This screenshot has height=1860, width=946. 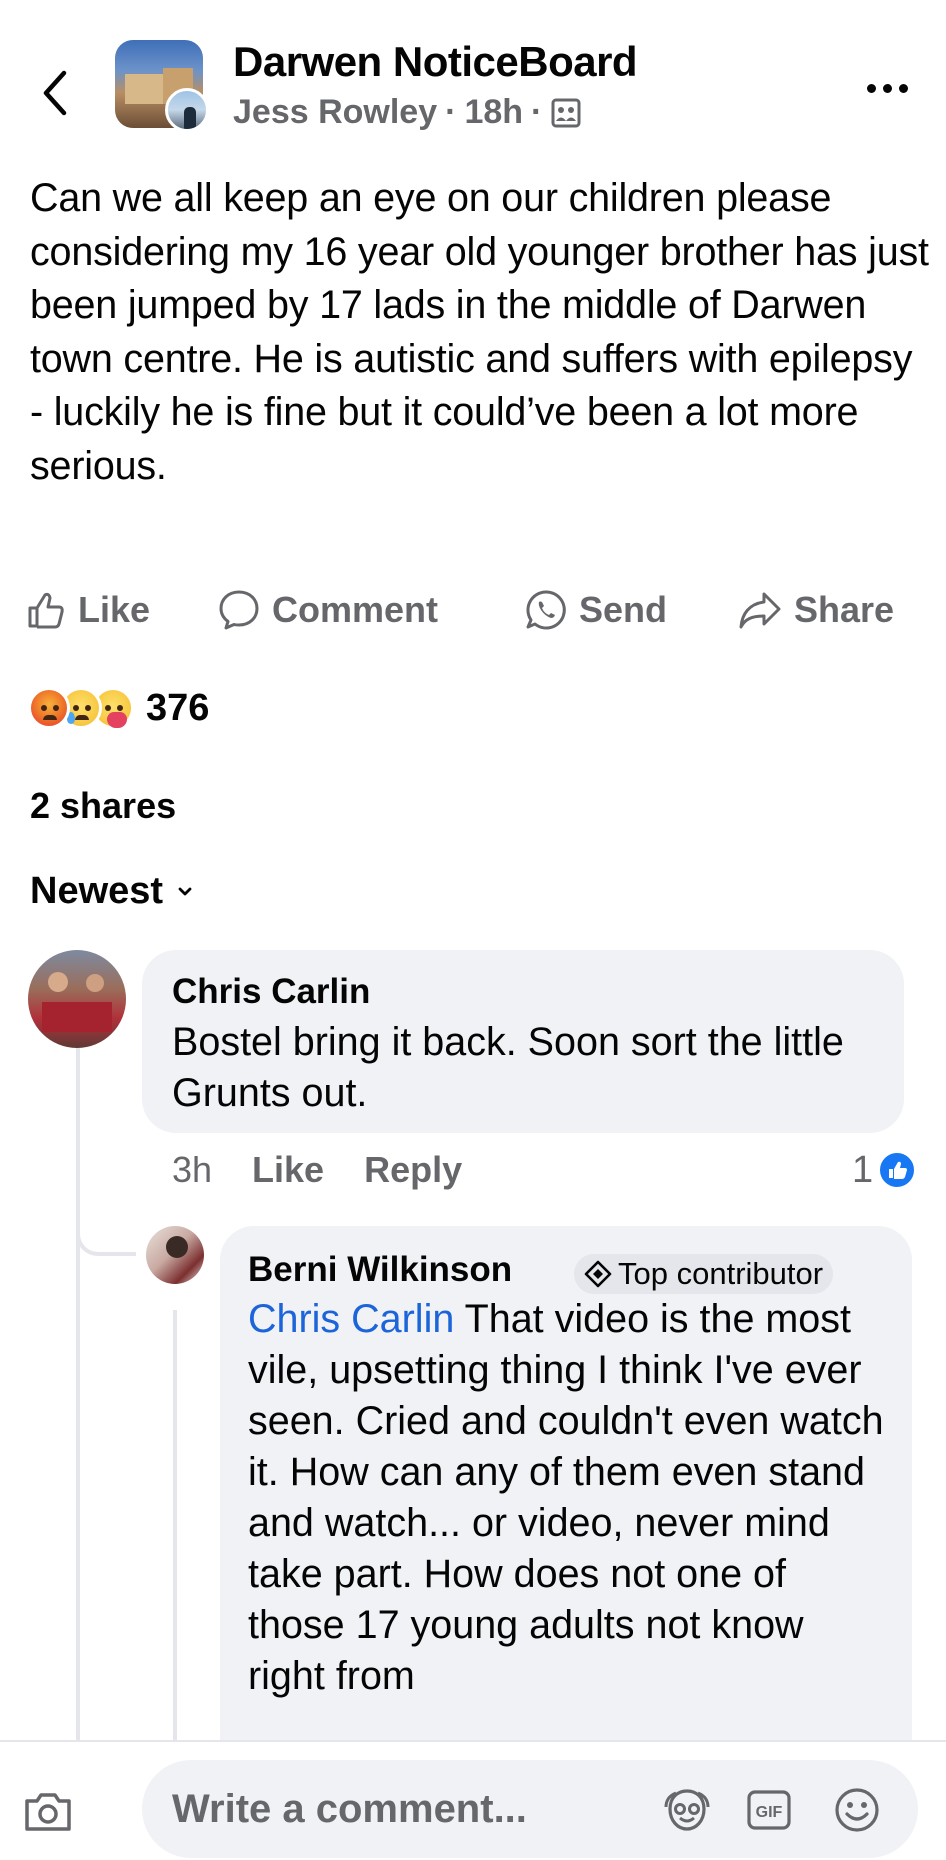 I want to click on reply-connector, so click(x=106, y=1228).